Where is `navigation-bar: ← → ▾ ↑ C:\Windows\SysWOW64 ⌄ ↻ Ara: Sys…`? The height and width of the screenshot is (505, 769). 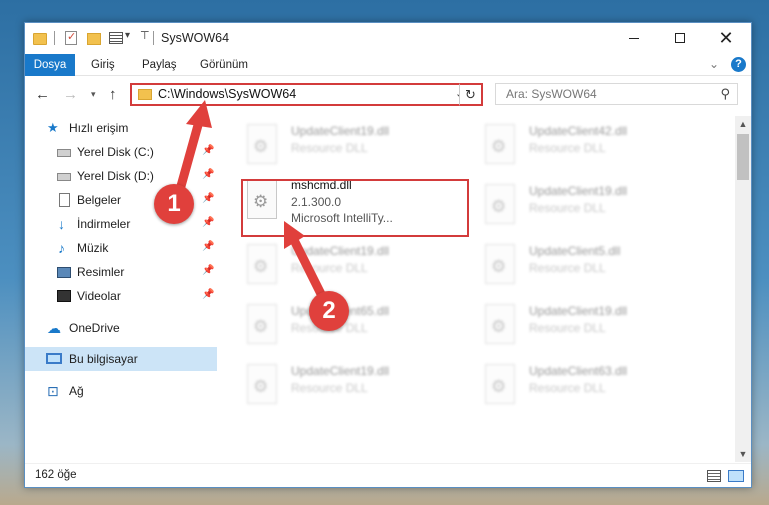
navigation-bar: ← → ▾ ↑ C:\Windows\SysWOW64 ⌄ ↻ Ara: Sys… is located at coordinates (388, 94).